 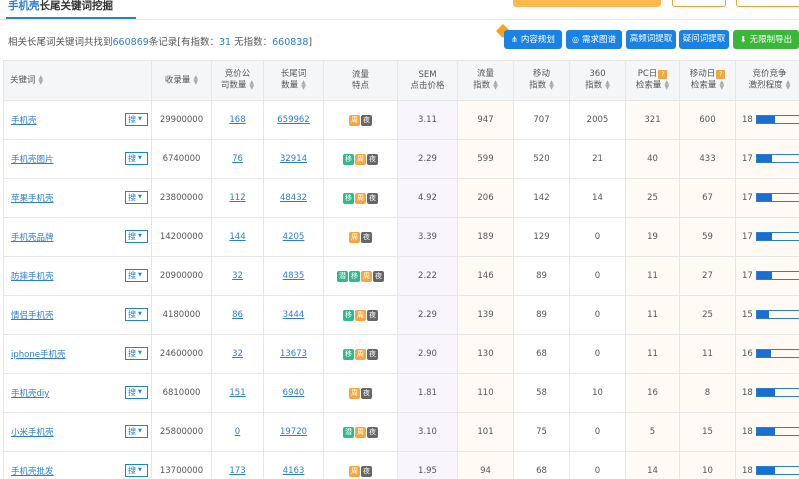 I want to click on longtail-link: 4205, so click(x=294, y=237).